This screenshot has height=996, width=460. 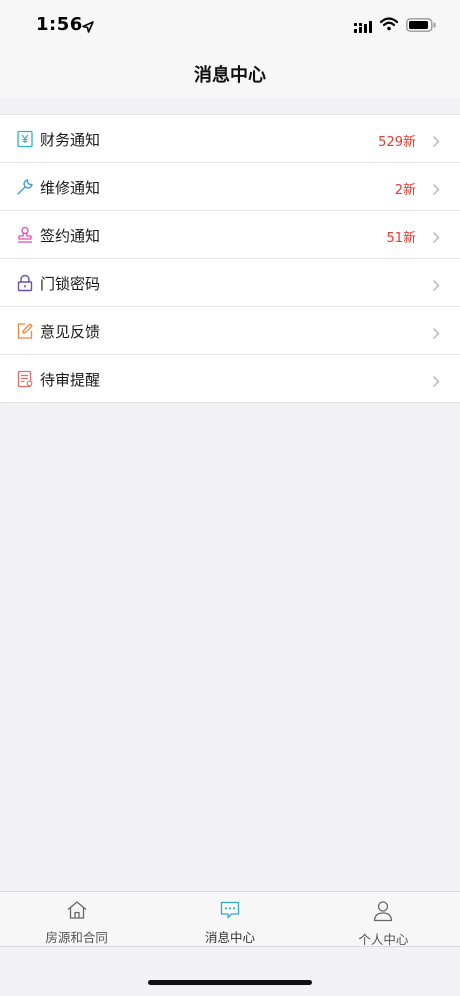 I want to click on battery-icon, so click(x=421, y=26).